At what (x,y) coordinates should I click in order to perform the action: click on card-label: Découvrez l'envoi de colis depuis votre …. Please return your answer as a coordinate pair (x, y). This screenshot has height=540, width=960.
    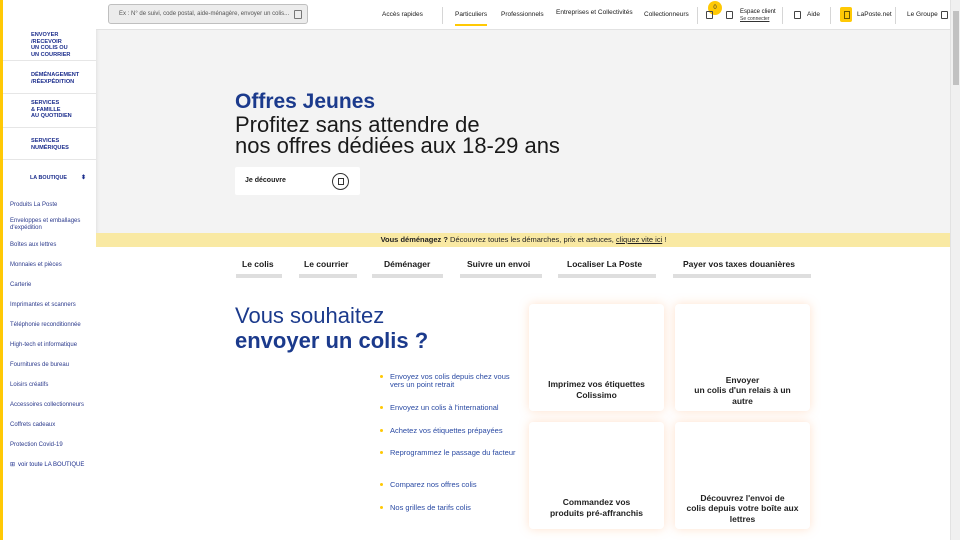
    Looking at the image, I should click on (742, 508).